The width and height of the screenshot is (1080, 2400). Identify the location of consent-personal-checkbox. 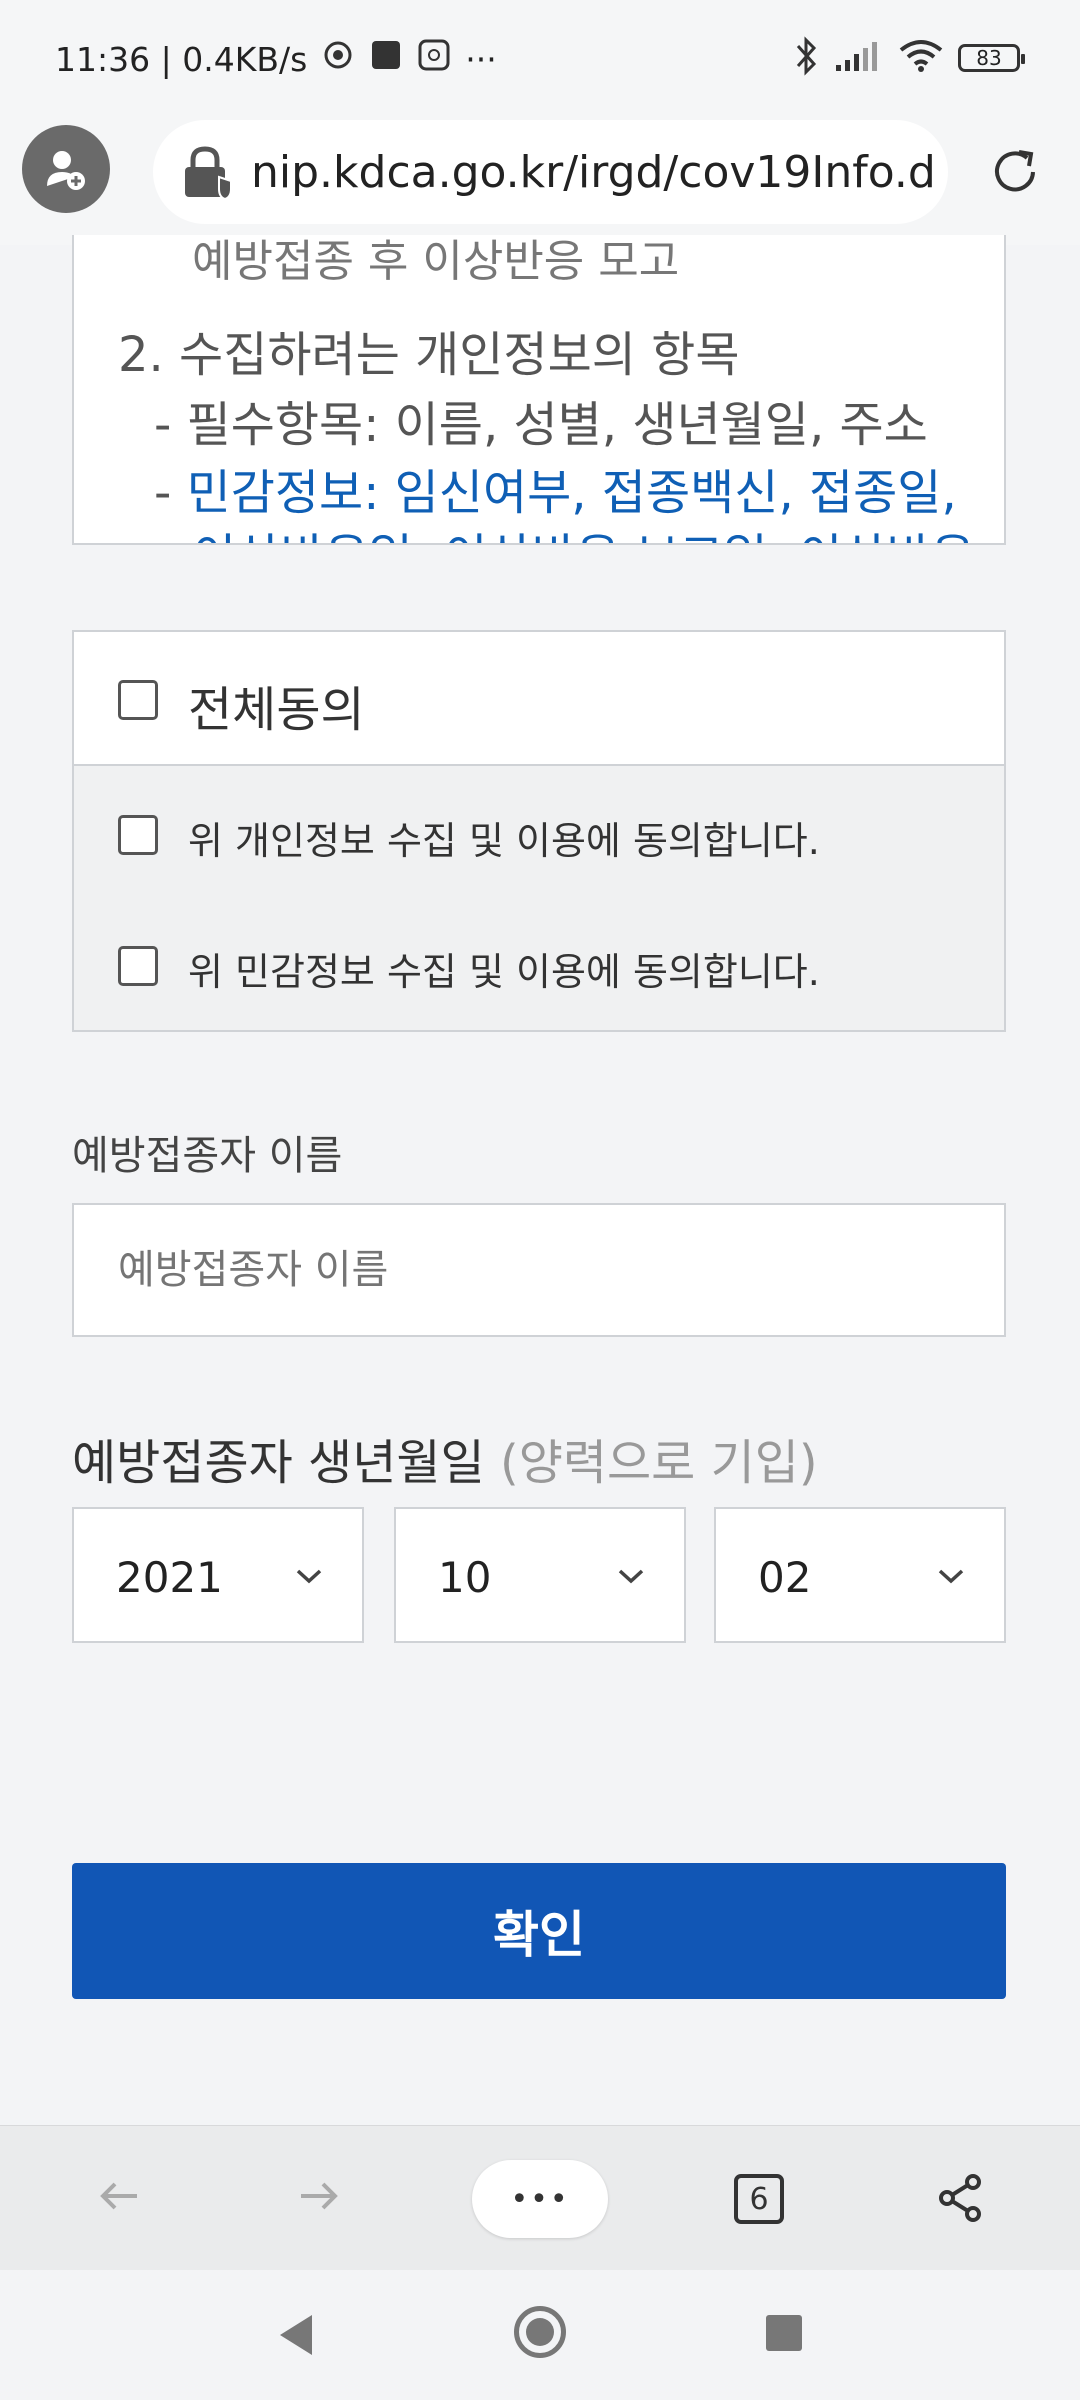
(138, 835).